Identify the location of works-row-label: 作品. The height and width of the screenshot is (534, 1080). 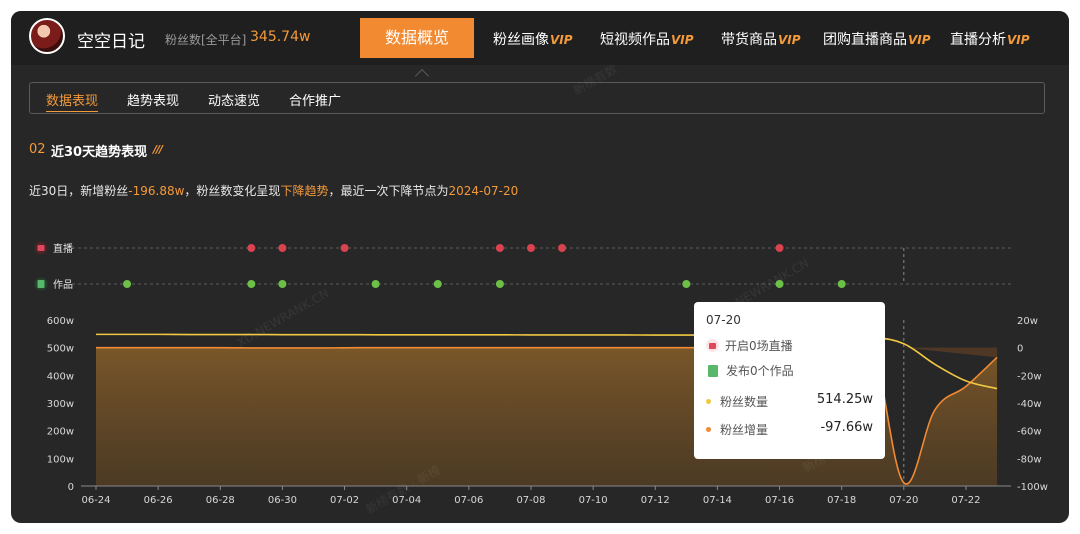
(63, 285).